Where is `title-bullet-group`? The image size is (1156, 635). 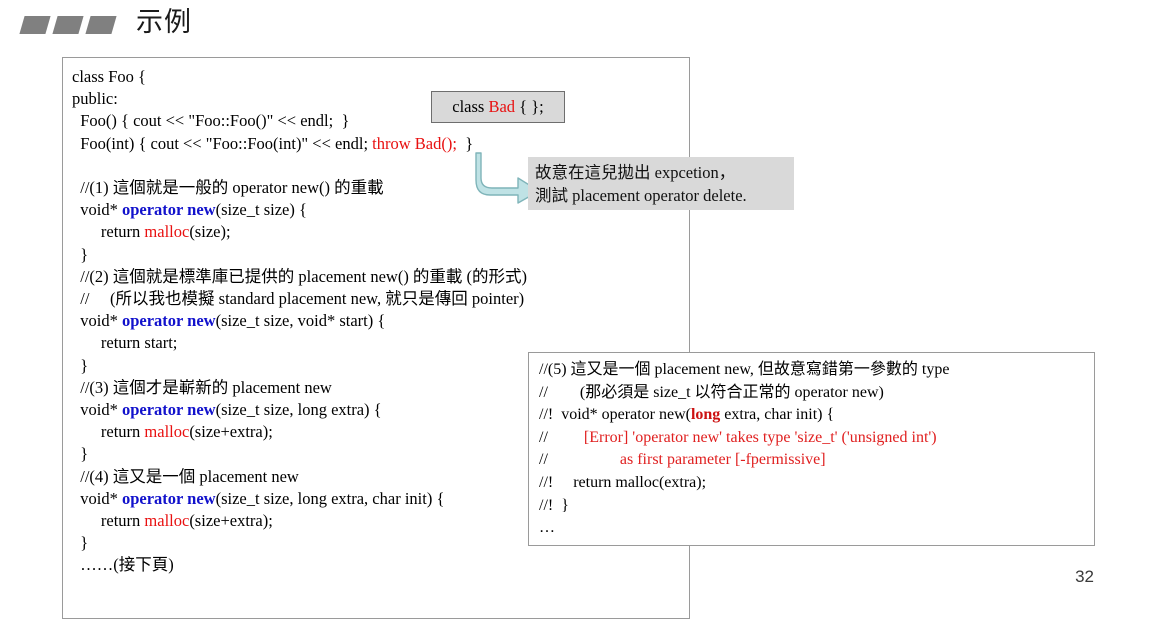
title-bullet-group is located at coordinates (68, 25).